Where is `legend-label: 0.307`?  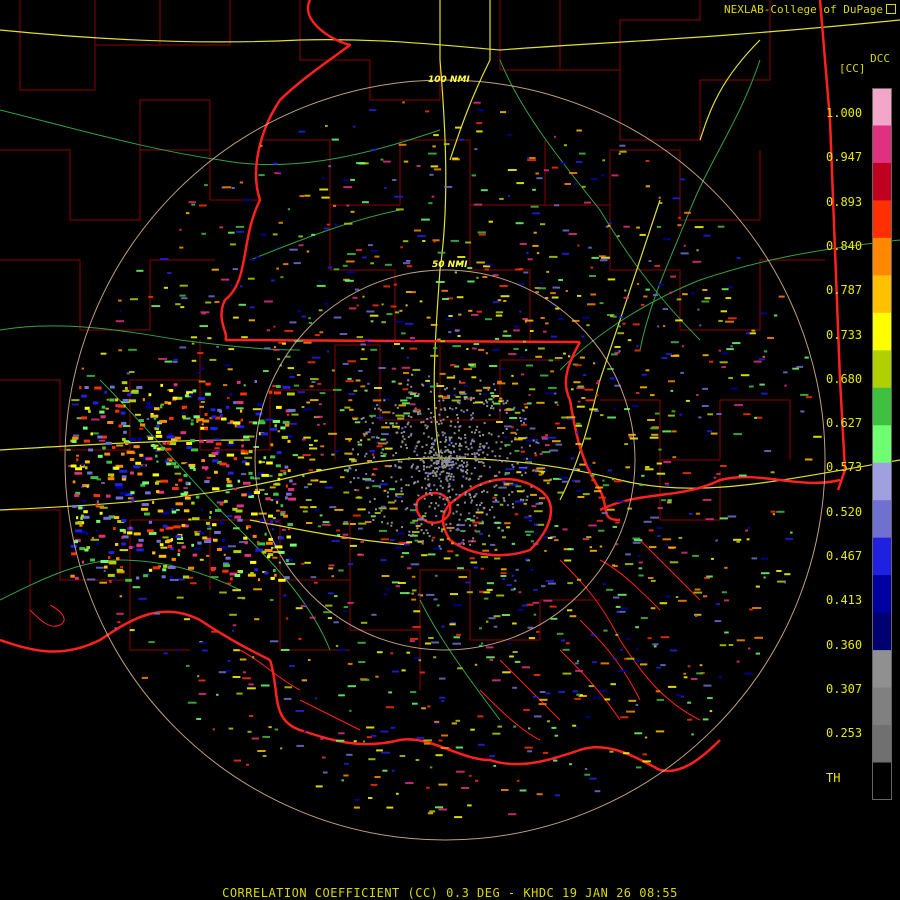
legend-label: 0.307 is located at coordinates (844, 688).